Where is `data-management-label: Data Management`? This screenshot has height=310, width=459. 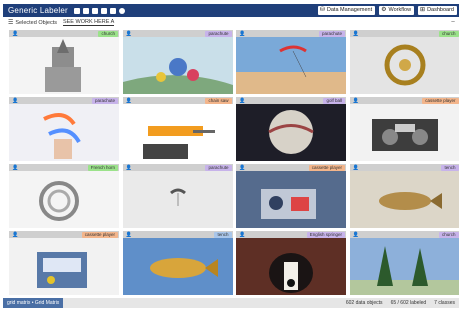
data-management-label: Data Management is located at coordinates (349, 10).